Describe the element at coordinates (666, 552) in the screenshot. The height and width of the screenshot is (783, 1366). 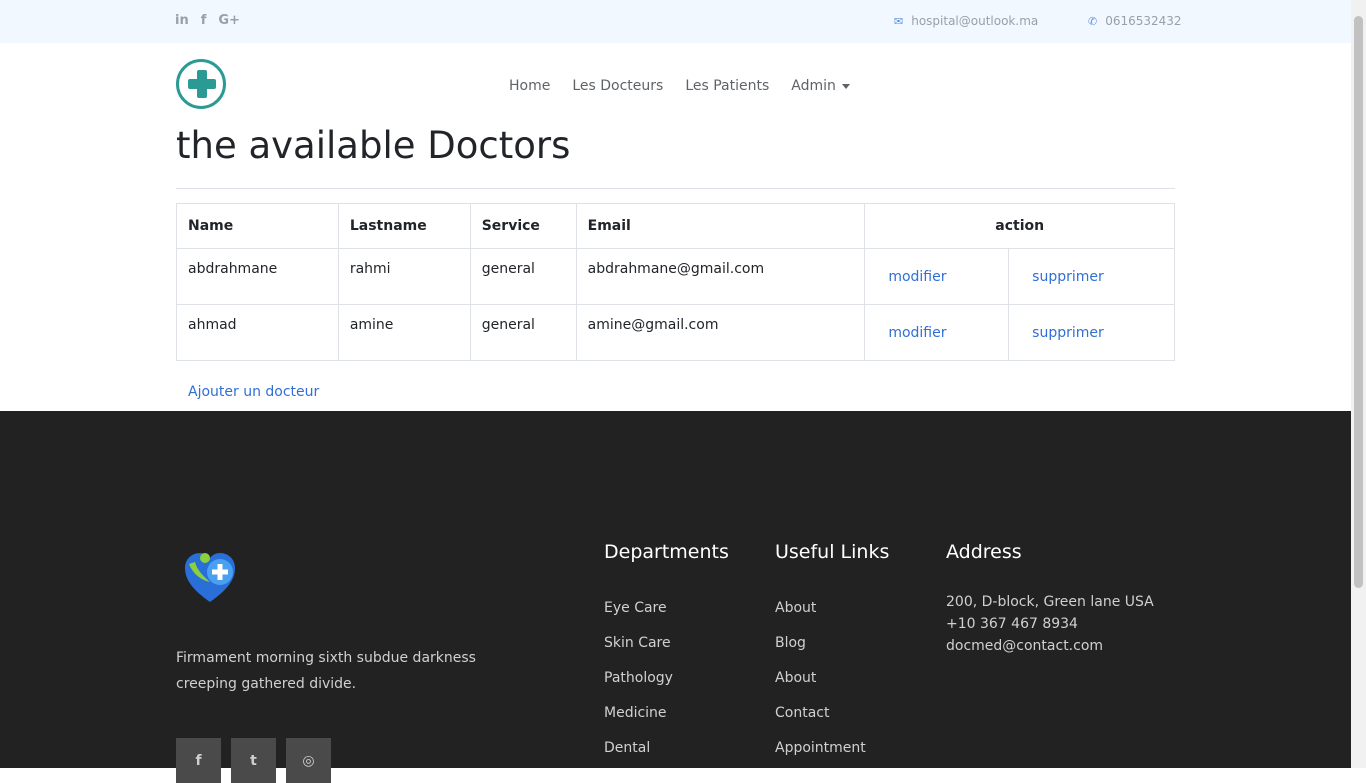
I see `departments-title: Departments` at that location.